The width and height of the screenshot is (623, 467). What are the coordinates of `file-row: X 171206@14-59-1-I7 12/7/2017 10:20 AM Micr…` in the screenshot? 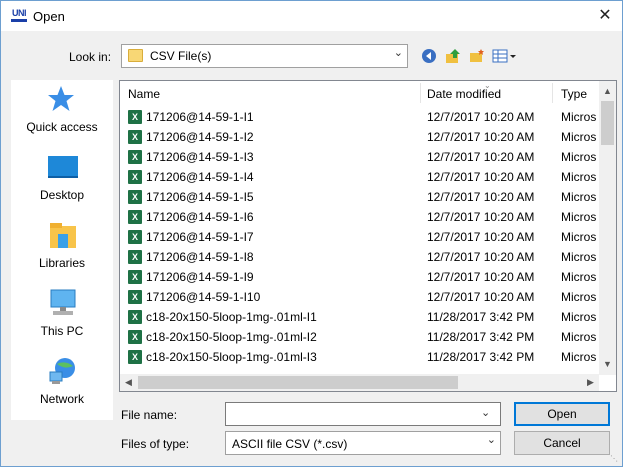 It's located at (360, 237).